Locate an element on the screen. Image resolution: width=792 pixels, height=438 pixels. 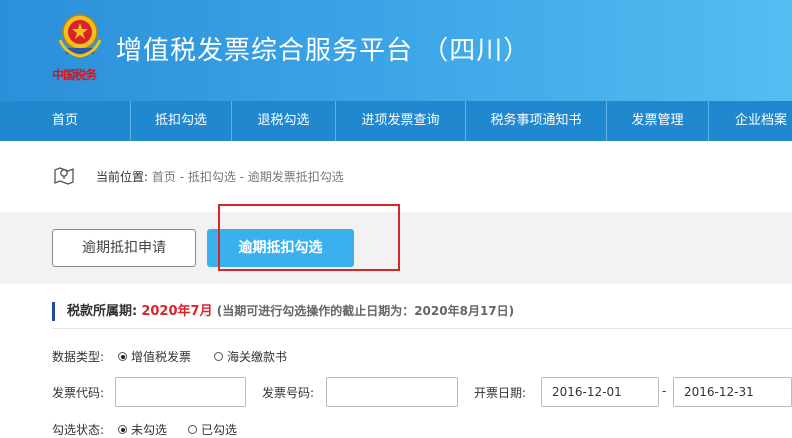
date-from-input: 2016-12-01 is located at coordinates (600, 392).